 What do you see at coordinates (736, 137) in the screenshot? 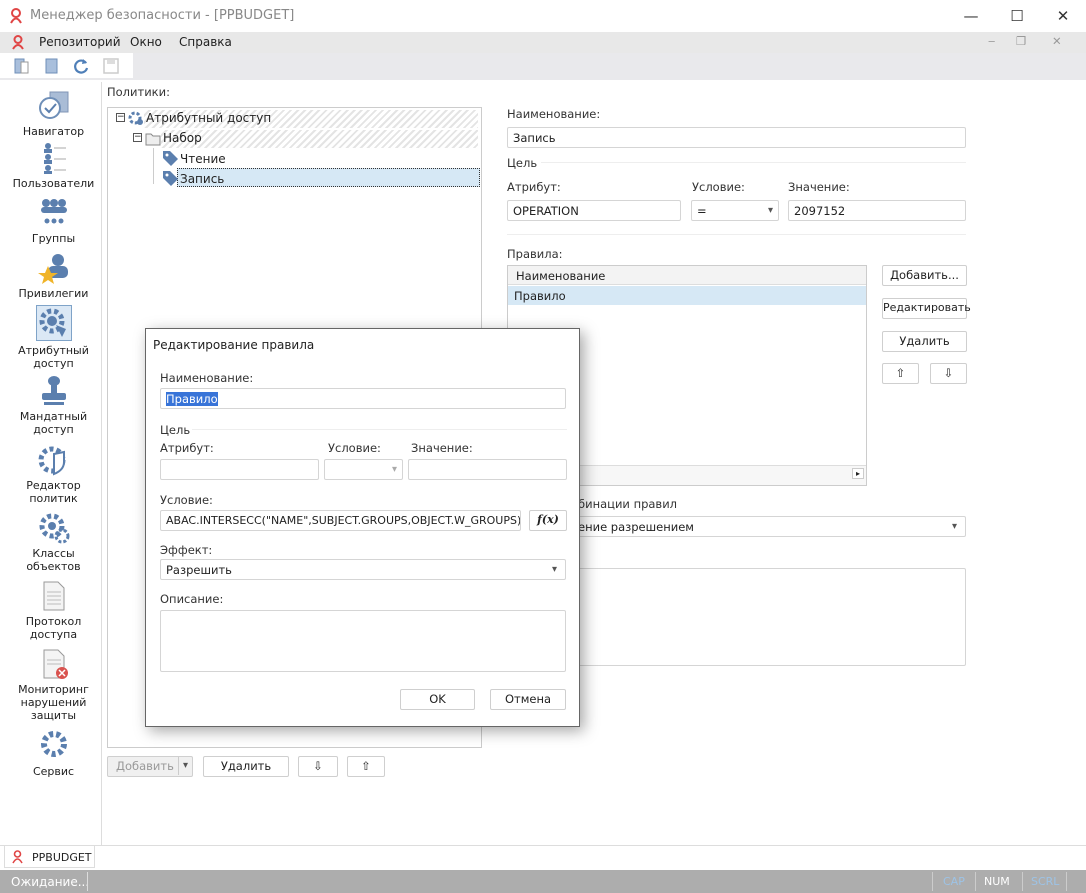
I see `name-input: Запись` at bounding box center [736, 137].